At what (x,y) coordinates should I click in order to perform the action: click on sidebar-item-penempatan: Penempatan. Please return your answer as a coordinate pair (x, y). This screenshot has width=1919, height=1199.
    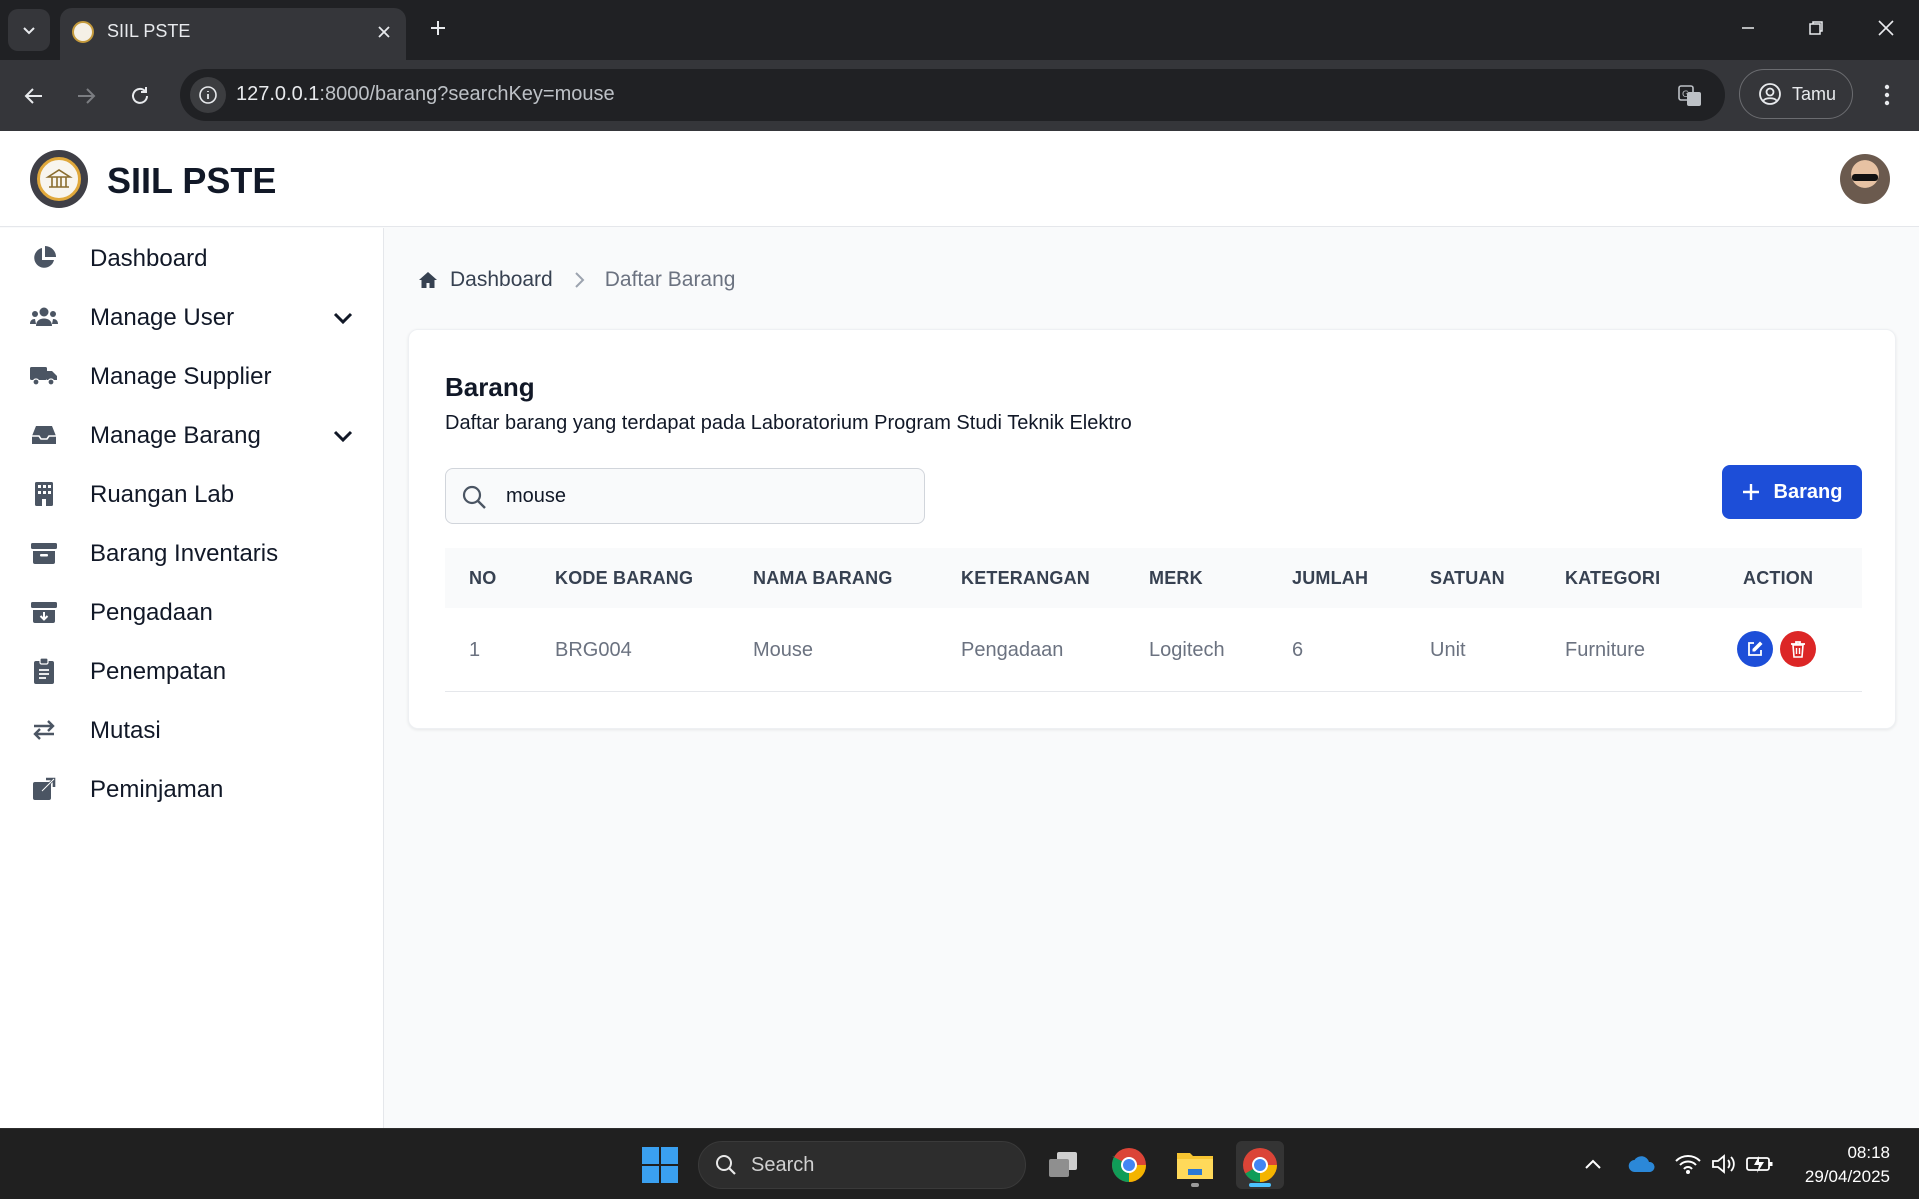
    Looking at the image, I should click on (192, 671).